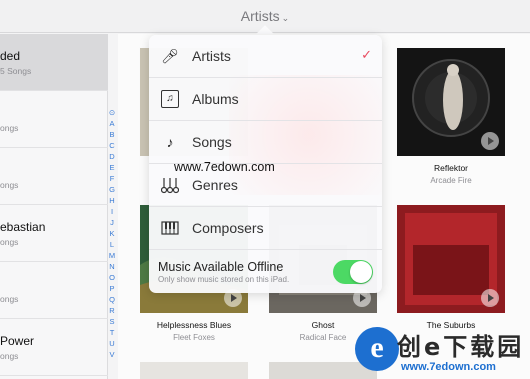 This screenshot has height=379, width=530. I want to click on list-item: ded 5 Songs, so click(54, 62).